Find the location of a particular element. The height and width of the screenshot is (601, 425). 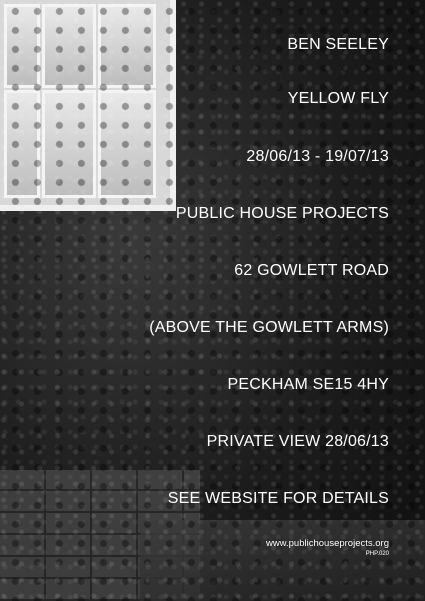

exhibition-dates: 28/06/13 - 19/07/13 is located at coordinates (317, 156).